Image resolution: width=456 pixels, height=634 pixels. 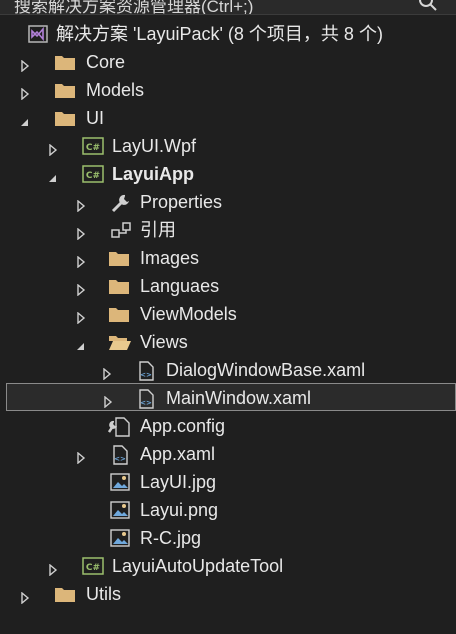 I want to click on wrench-icon, so click(x=121, y=205).